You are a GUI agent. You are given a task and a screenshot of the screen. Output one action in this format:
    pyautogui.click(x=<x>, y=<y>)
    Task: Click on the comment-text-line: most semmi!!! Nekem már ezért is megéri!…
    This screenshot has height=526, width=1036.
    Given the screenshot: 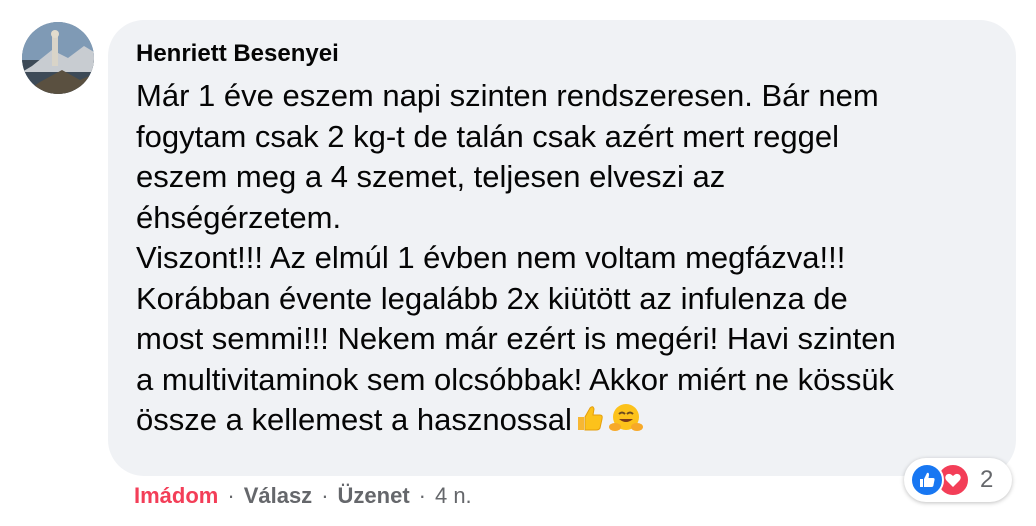 What is the action you would take?
    pyautogui.click(x=516, y=338)
    